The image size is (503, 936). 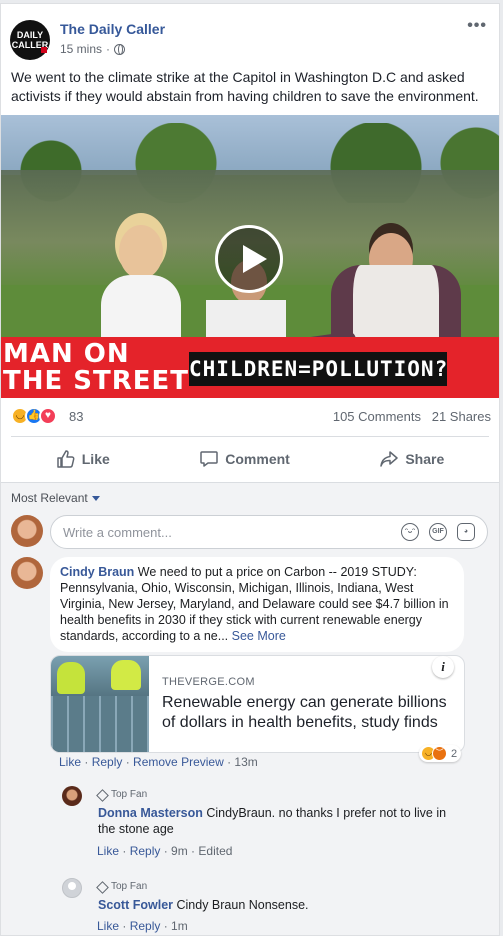 What do you see at coordinates (249, 259) in the screenshot?
I see `play-icon` at bounding box center [249, 259].